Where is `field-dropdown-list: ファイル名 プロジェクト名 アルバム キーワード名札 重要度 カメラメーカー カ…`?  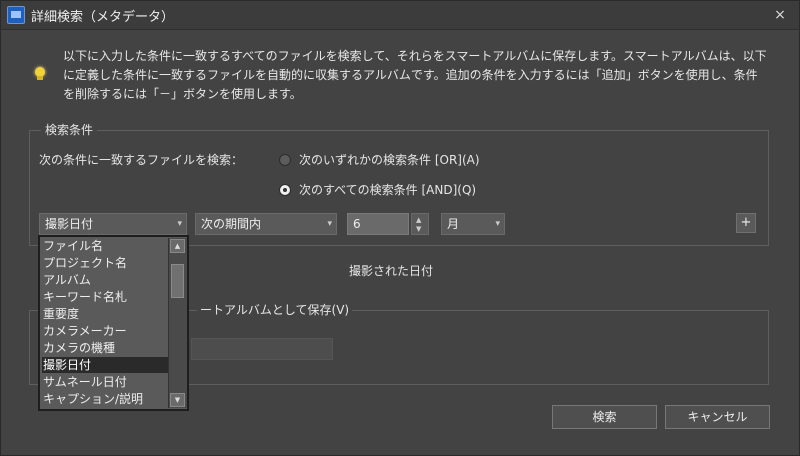 field-dropdown-list: ファイル名 プロジェクト名 アルバム キーワード名札 重要度 カメラメーカー カ… is located at coordinates (113, 323).